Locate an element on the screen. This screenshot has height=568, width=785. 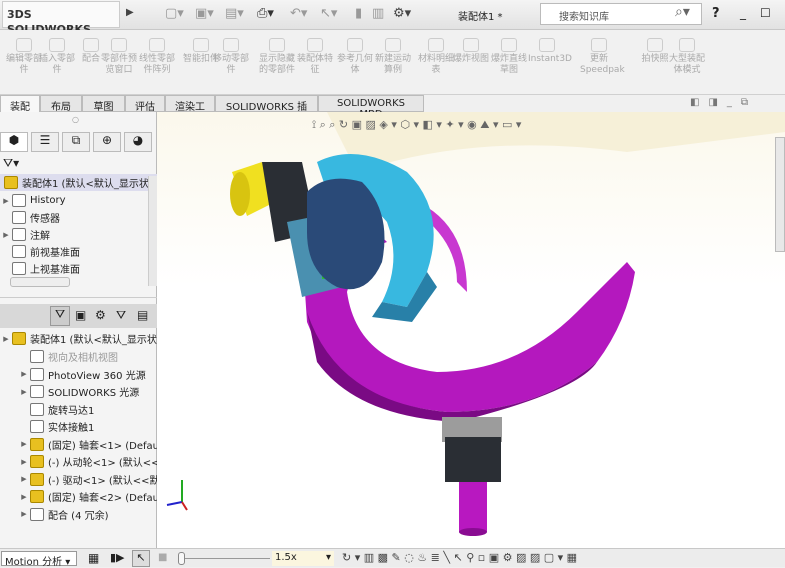
filter-driving-icon: ▣ is located at coordinates (80, 315).